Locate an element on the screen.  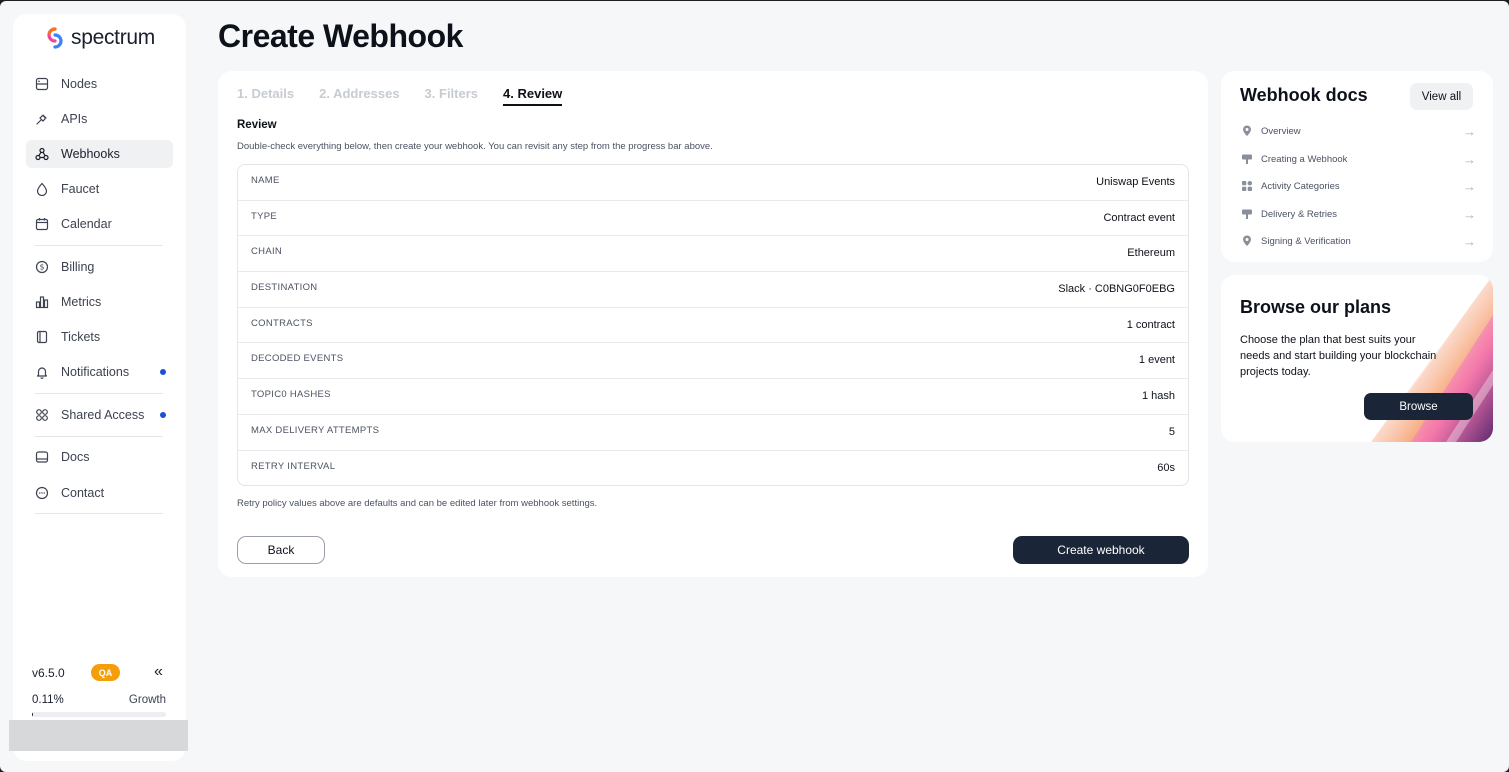
row-key: MAX DELIVERY ATTEMPTS is located at coordinates (315, 430).